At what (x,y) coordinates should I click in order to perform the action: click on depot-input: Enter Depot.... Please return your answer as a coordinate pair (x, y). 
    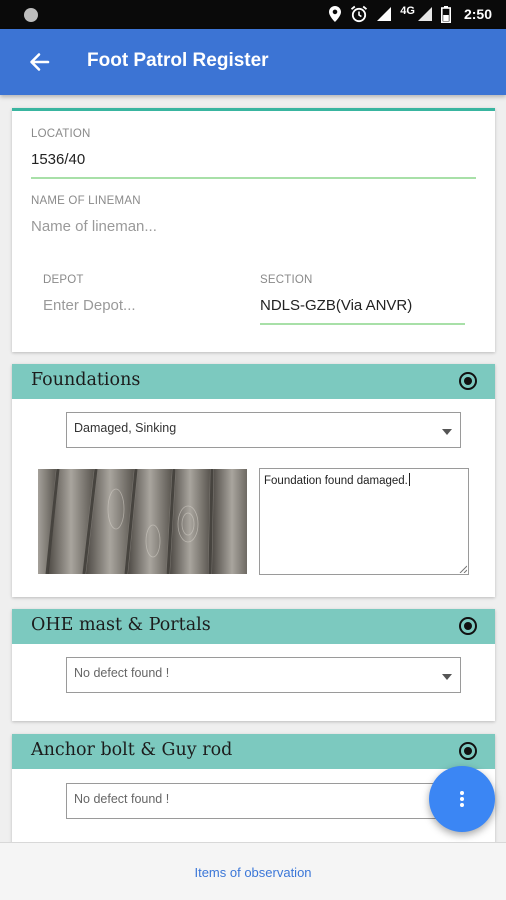
    Looking at the image, I should click on (89, 305).